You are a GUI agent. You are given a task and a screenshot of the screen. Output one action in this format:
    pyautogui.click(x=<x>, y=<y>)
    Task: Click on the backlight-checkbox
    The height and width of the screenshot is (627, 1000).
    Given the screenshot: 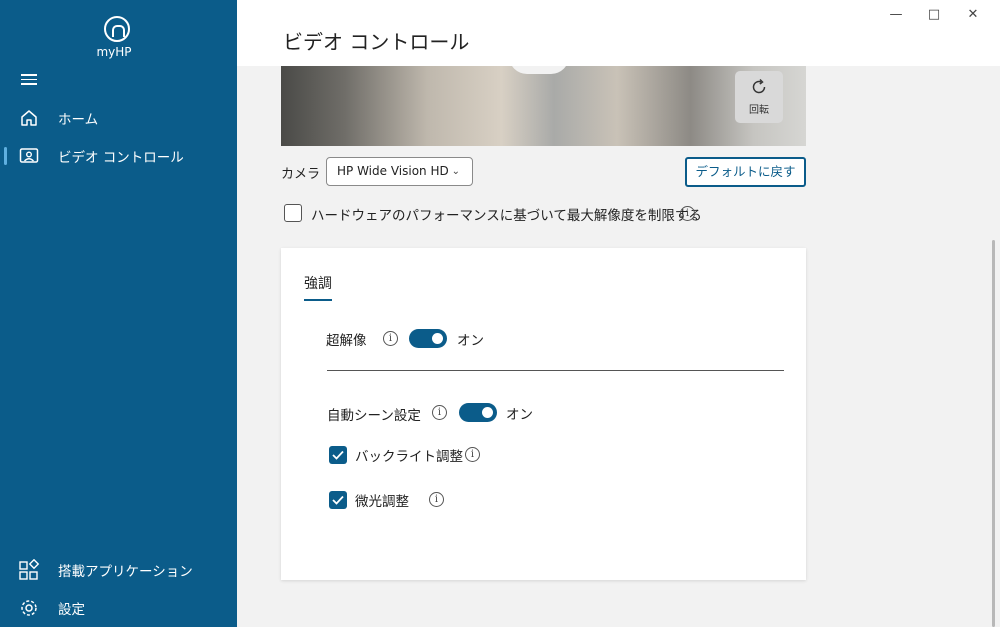 What is the action you would take?
    pyautogui.click(x=338, y=455)
    